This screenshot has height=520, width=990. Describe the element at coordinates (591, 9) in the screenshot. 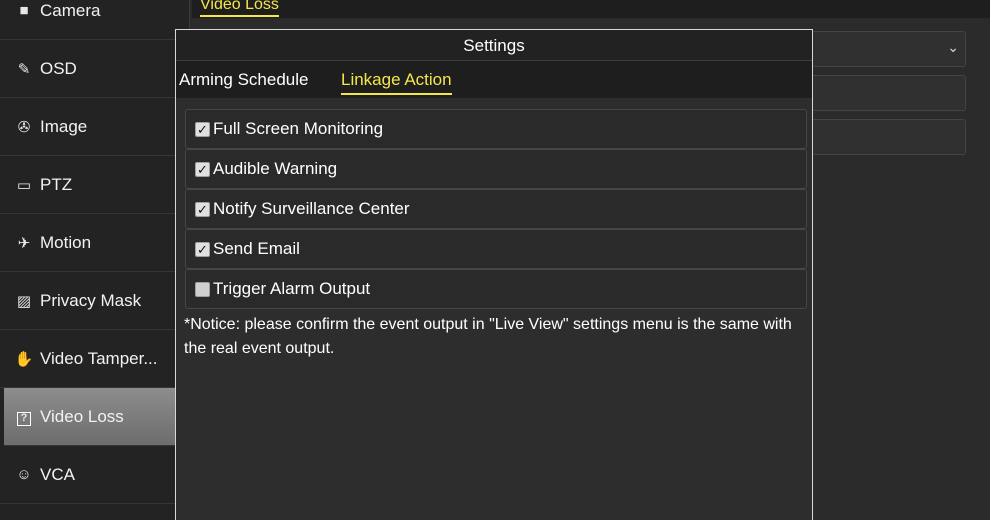

I see `main-header-strip` at that location.